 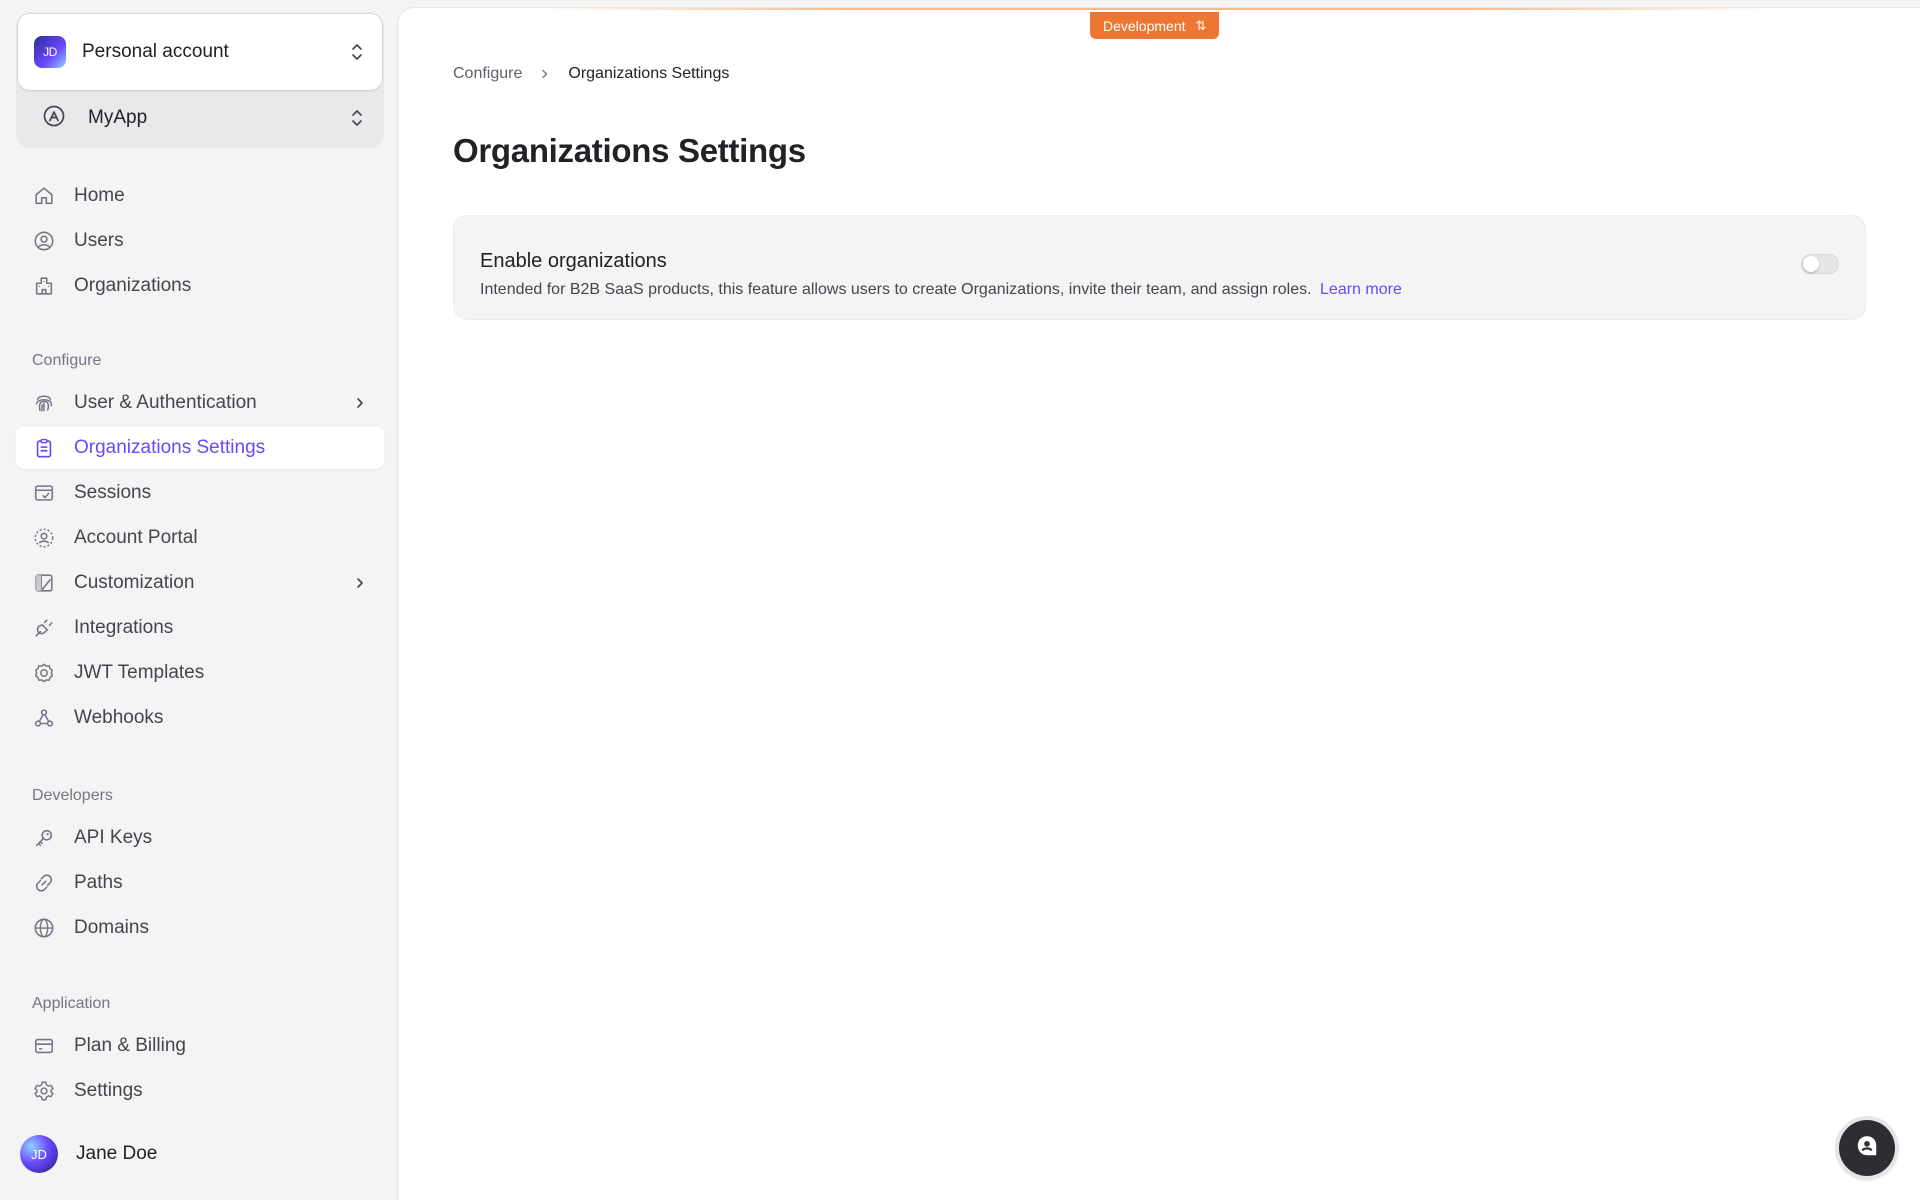 What do you see at coordinates (99, 195) in the screenshot?
I see `sidebar-item-label: Home` at bounding box center [99, 195].